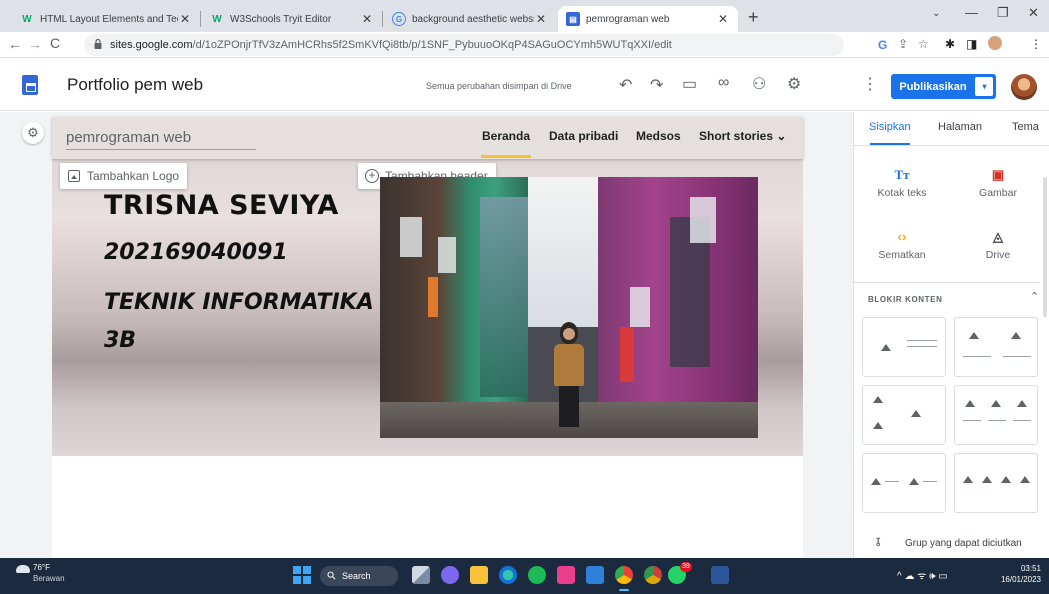 This screenshot has width=1049, height=594. I want to click on google-icon: G, so click(399, 19).